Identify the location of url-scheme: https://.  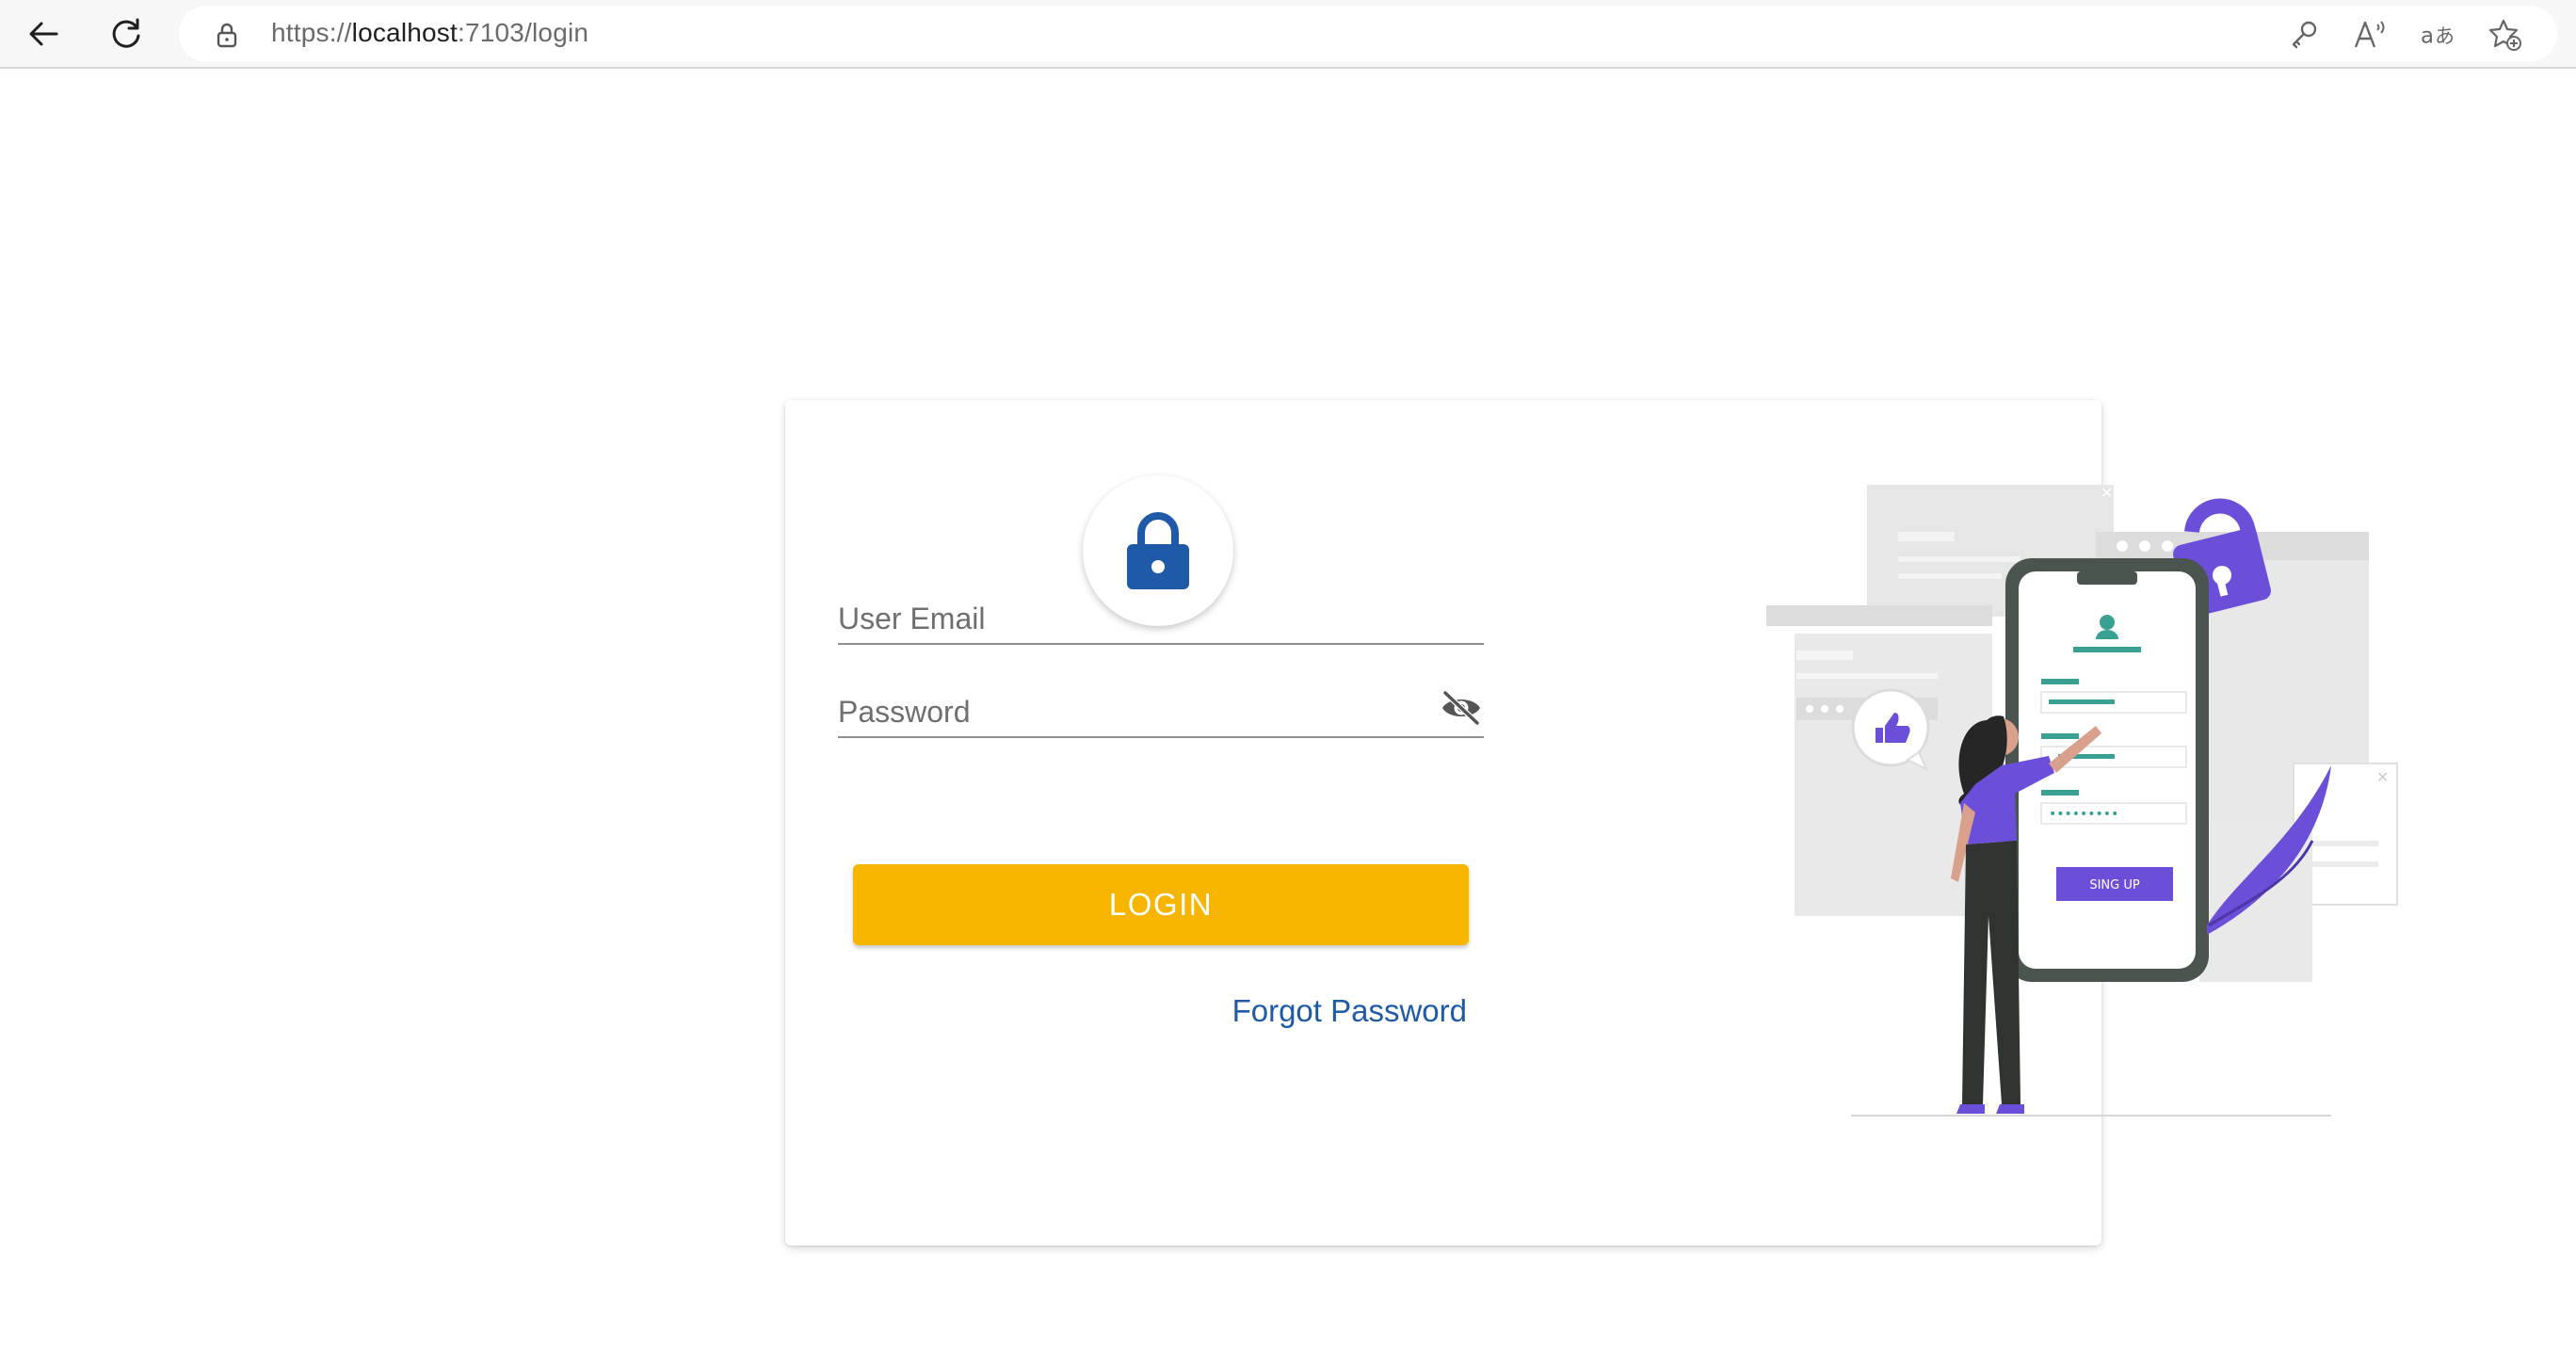
(311, 32).